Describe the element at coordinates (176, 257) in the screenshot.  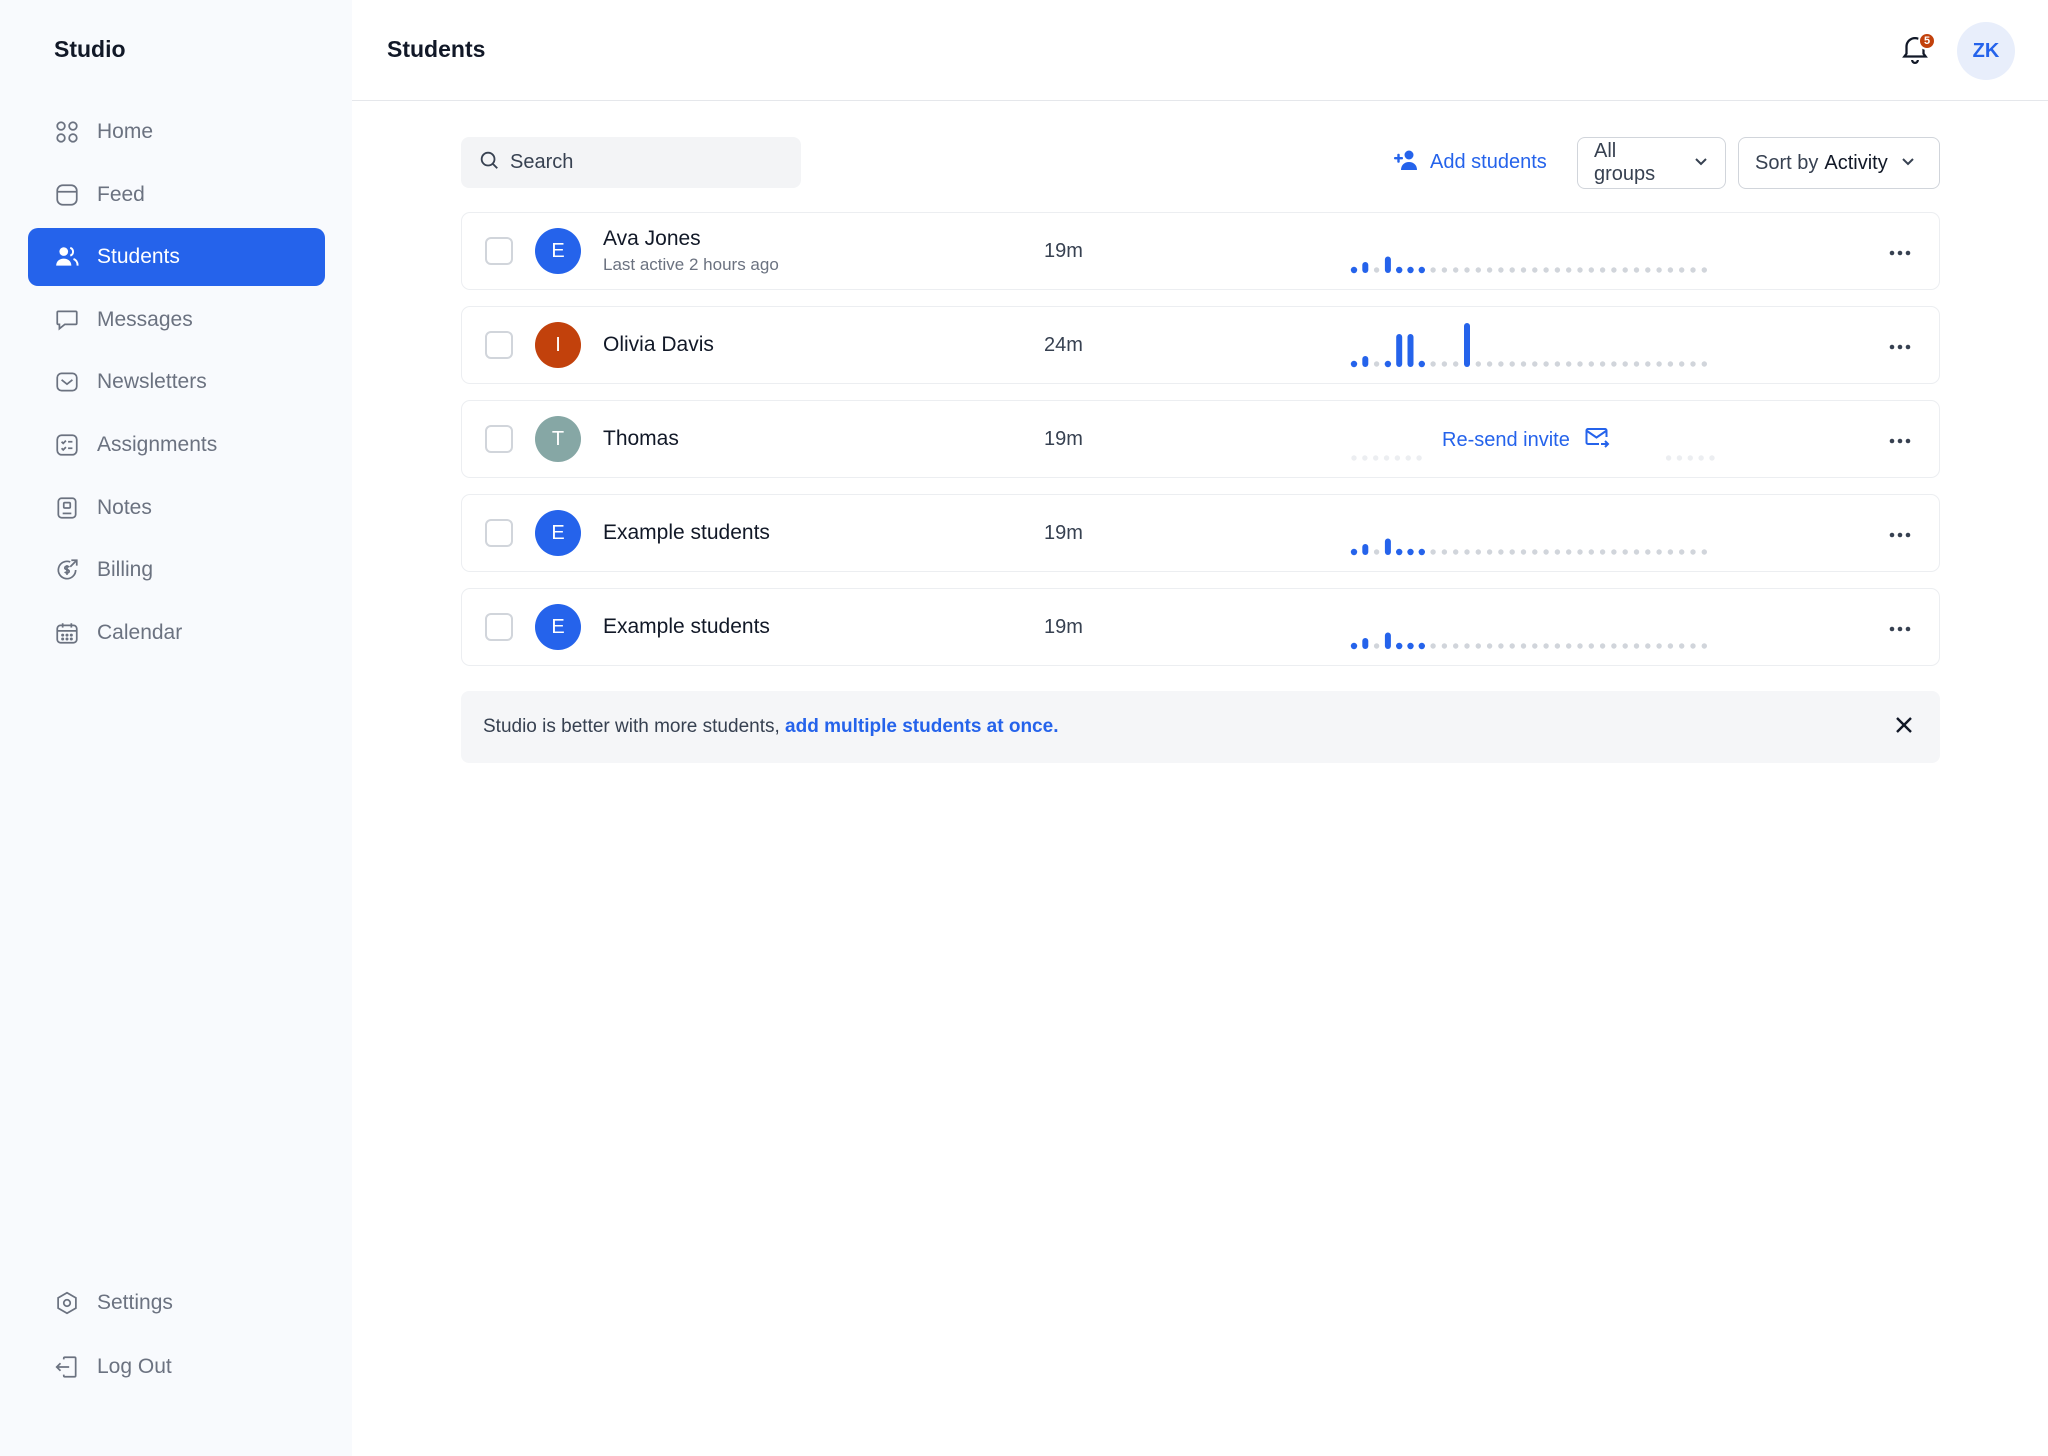
I see `sidebar-item-students: Students` at that location.